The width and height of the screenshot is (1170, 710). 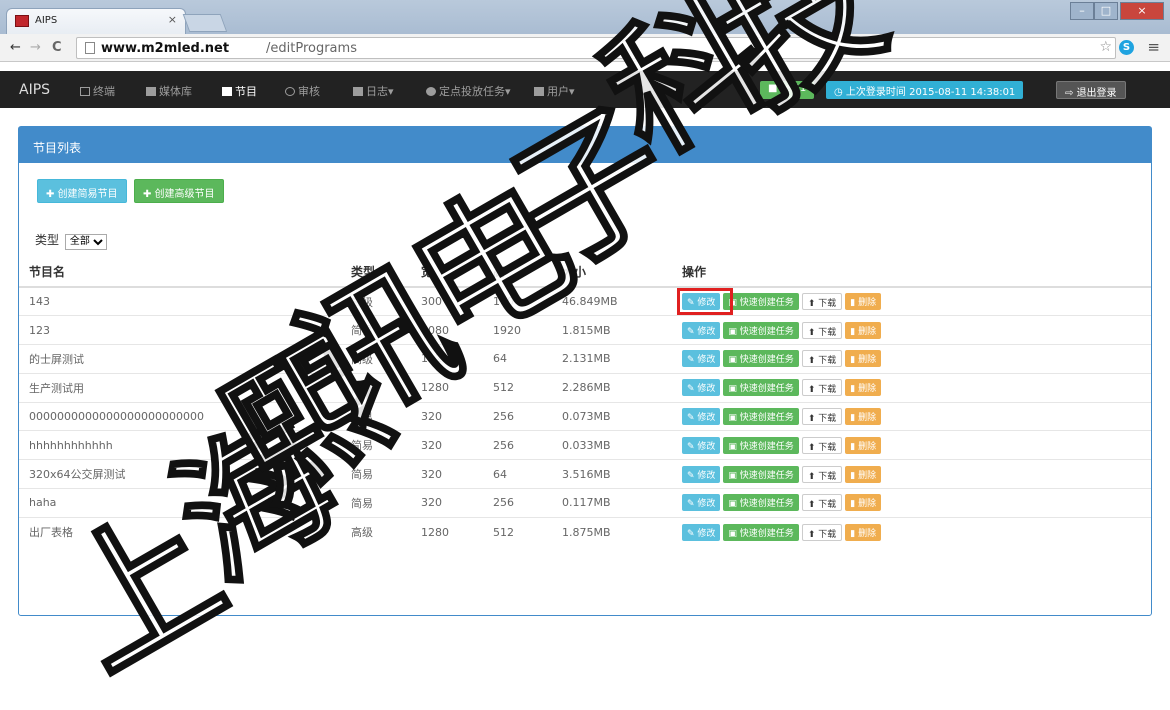 What do you see at coordinates (447, 272) in the screenshot?
I see `col-header-width: 宽` at bounding box center [447, 272].